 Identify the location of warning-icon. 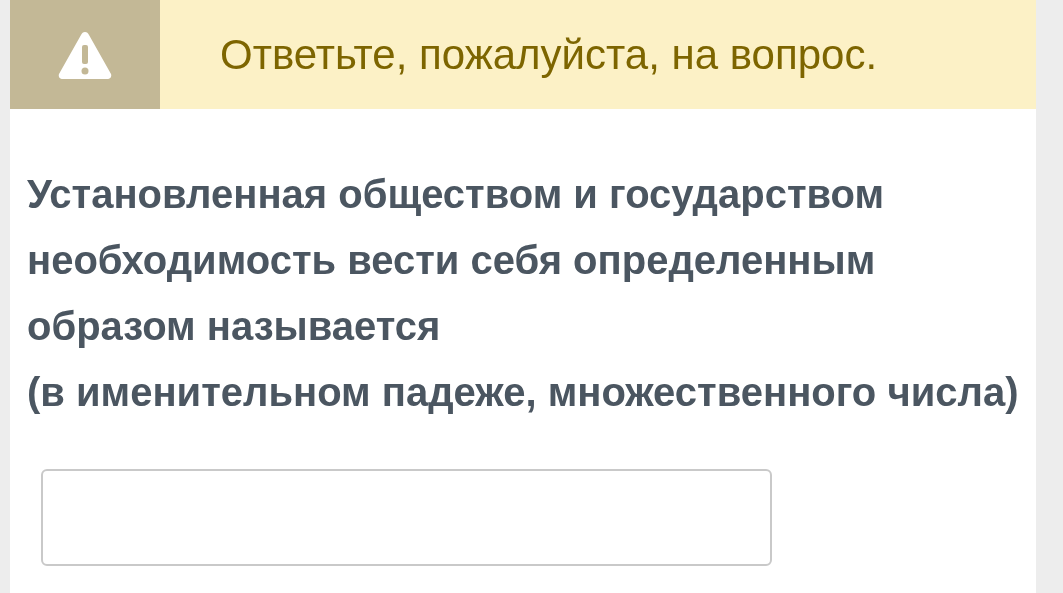
(85, 54).